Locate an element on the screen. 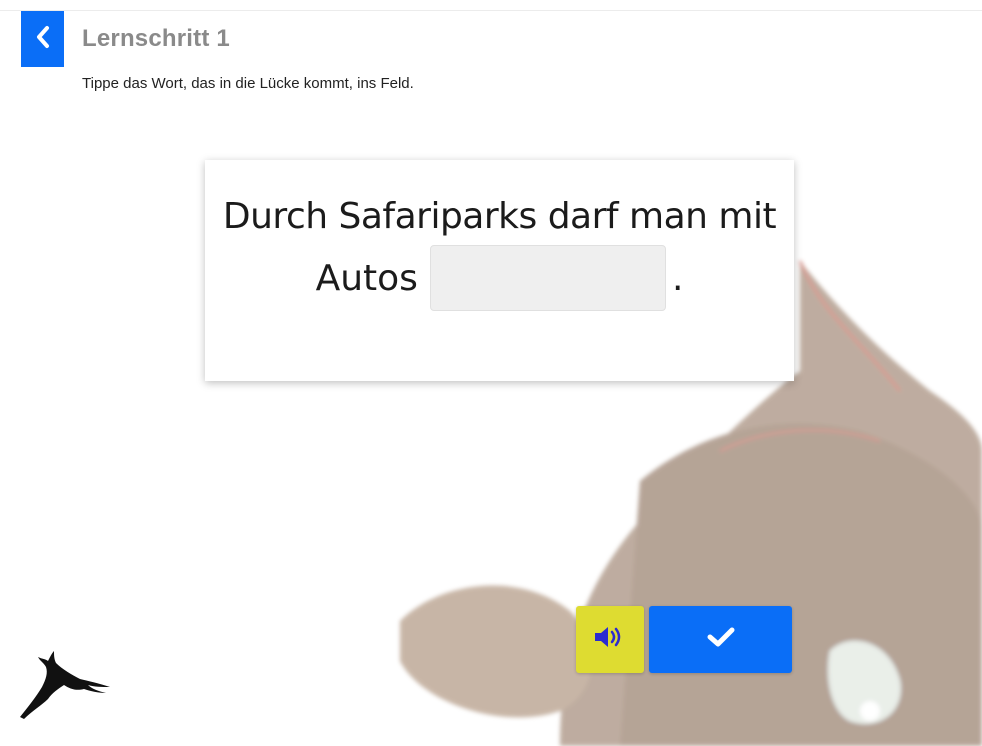 The image size is (982, 746). sentence-line-2: Autos . is located at coordinates (499, 278).